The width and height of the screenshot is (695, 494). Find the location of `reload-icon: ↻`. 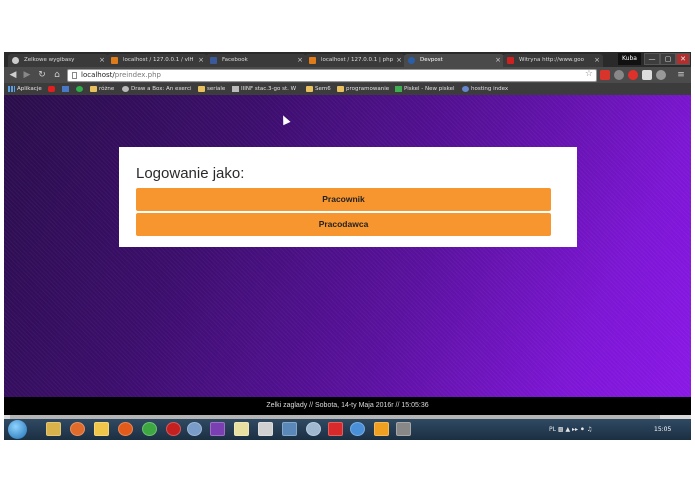

reload-icon: ↻ is located at coordinates (42, 75).